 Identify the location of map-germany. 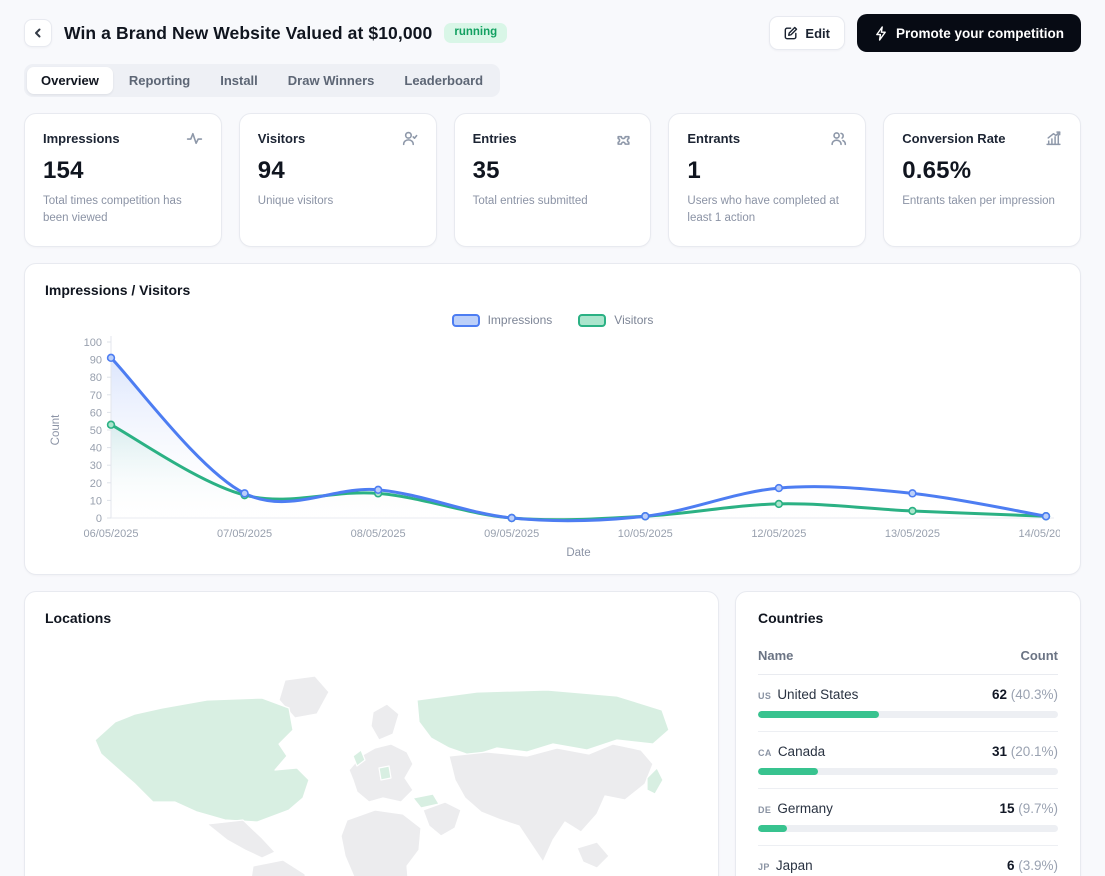
(384, 773).